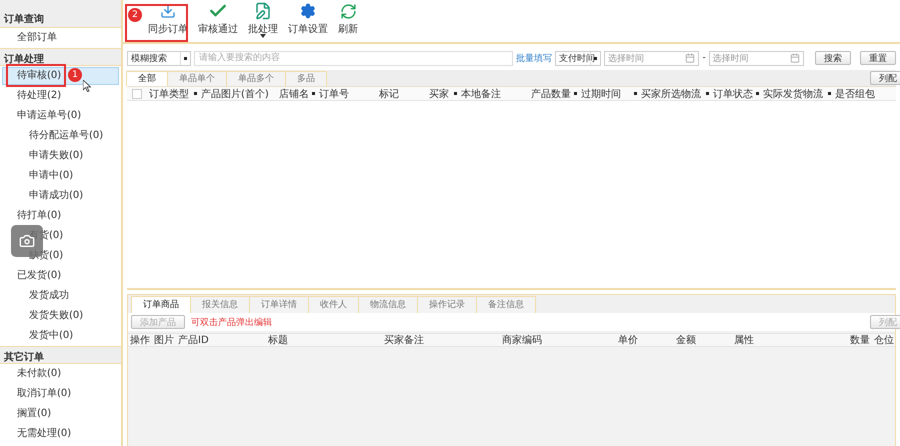 Image resolution: width=900 pixels, height=446 pixels. I want to click on tab: 备注信息, so click(506, 304).